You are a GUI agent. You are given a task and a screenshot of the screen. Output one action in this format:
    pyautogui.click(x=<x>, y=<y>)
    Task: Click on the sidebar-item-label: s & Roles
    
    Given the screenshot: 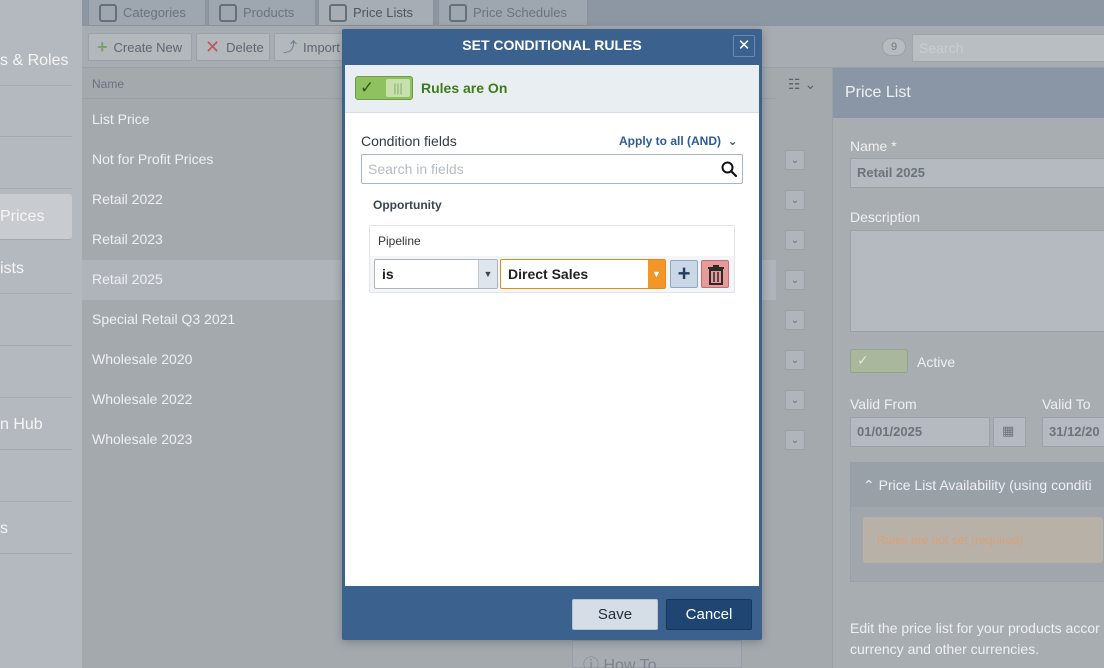 What is the action you would take?
    pyautogui.click(x=34, y=60)
    